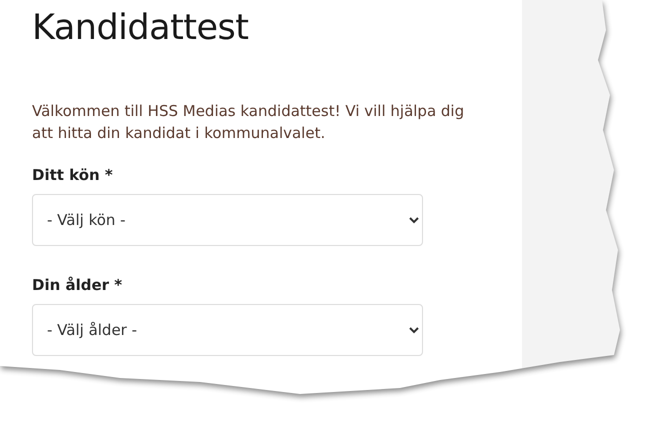 The height and width of the screenshot is (429, 647). Describe the element at coordinates (227, 220) in the screenshot. I see `dropdown-field: - Välj kön -` at that location.